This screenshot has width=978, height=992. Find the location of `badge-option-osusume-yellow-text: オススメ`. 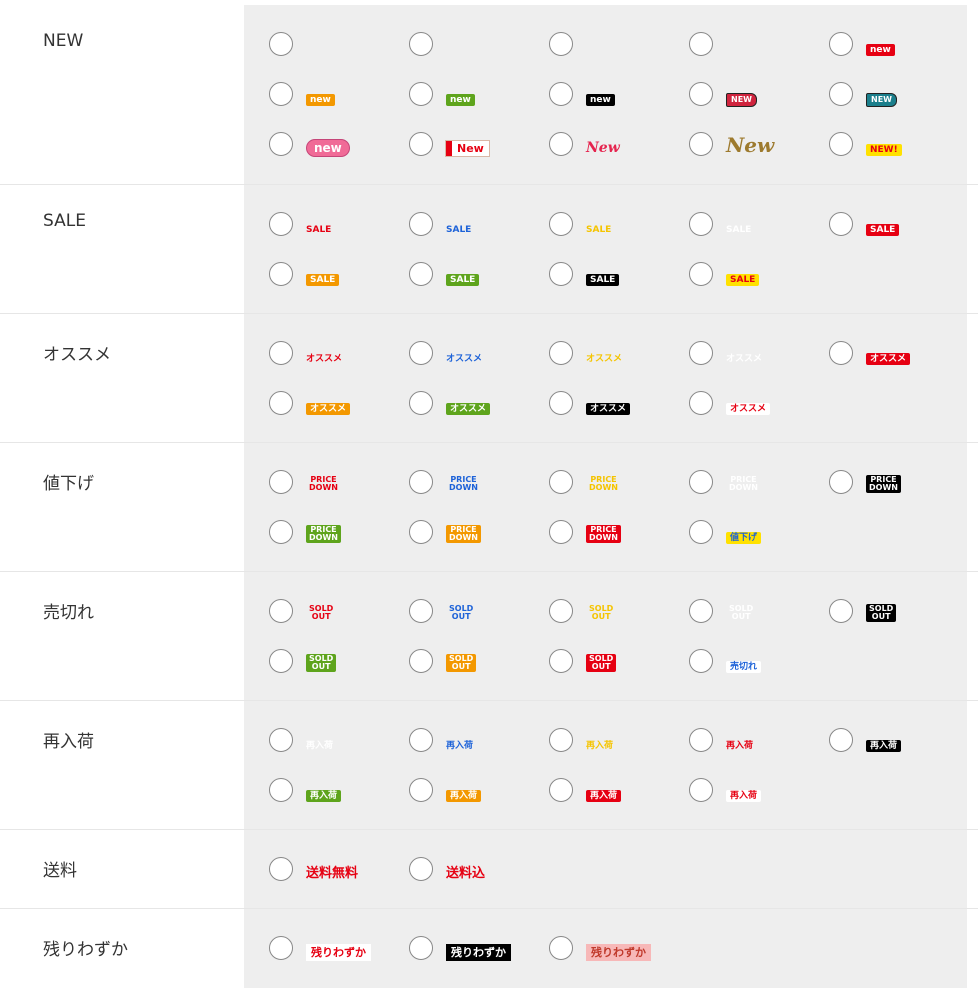

badge-option-osusume-yellow-text: オススメ is located at coordinates (594, 356).